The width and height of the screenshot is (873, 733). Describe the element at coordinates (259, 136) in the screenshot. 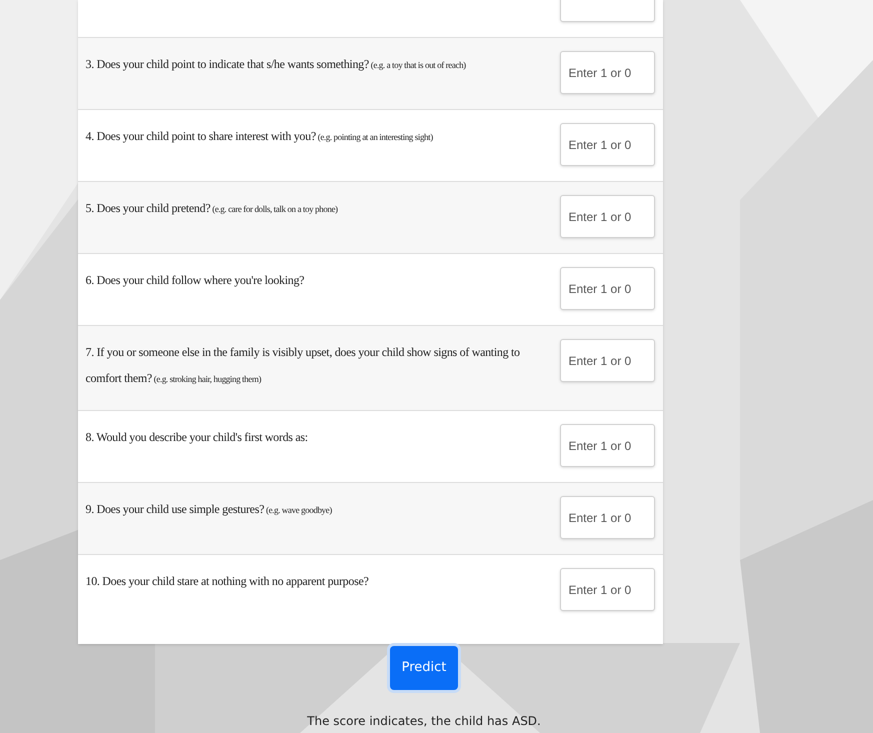

I see `question-text: 4. Does your child point to share interest with you?(e.g. pointing at an interesting sight)` at that location.